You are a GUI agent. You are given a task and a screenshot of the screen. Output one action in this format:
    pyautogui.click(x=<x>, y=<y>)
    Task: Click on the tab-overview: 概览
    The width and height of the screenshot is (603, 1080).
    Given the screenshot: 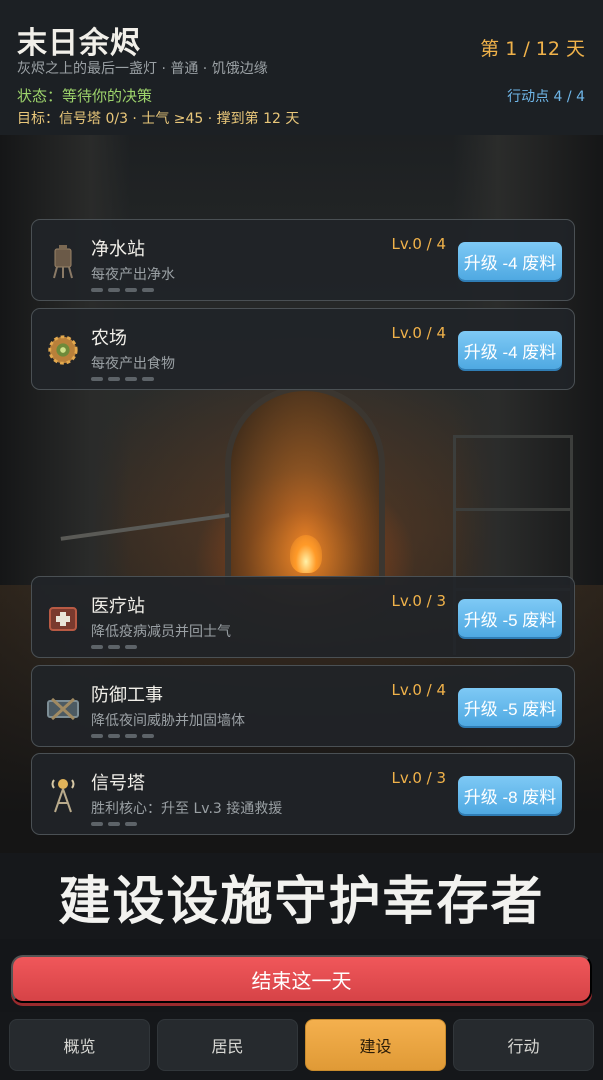 What is the action you would take?
    pyautogui.click(x=79, y=1045)
    